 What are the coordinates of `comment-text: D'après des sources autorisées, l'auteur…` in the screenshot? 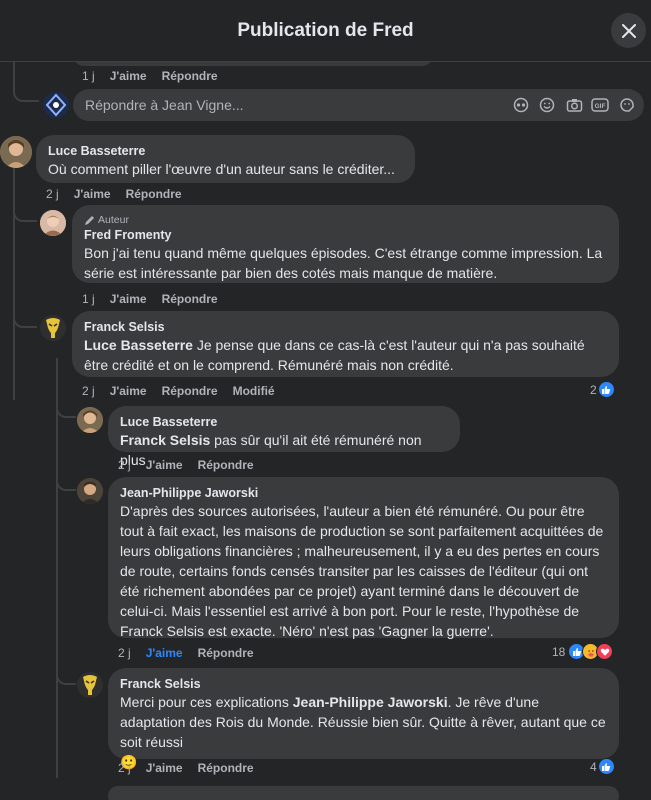 It's located at (362, 571).